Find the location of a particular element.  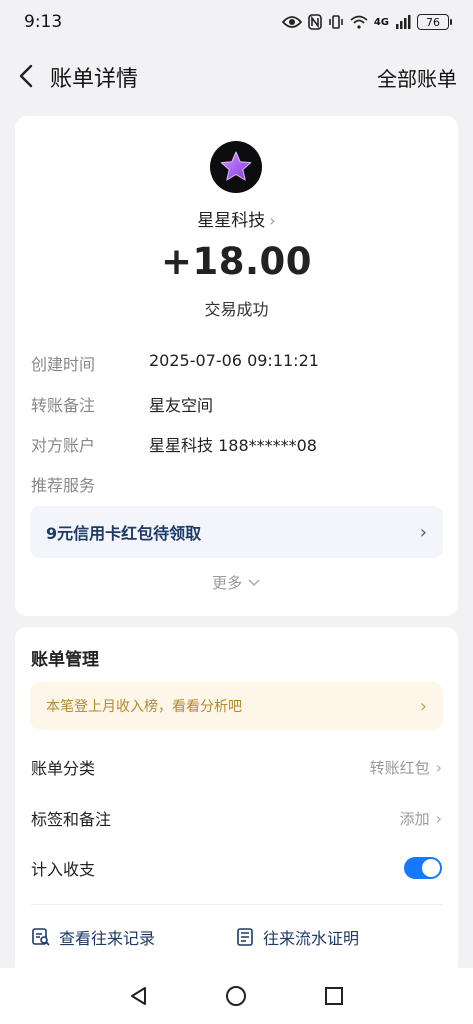

count-in-budget-label: 计入收支 is located at coordinates (63, 869).